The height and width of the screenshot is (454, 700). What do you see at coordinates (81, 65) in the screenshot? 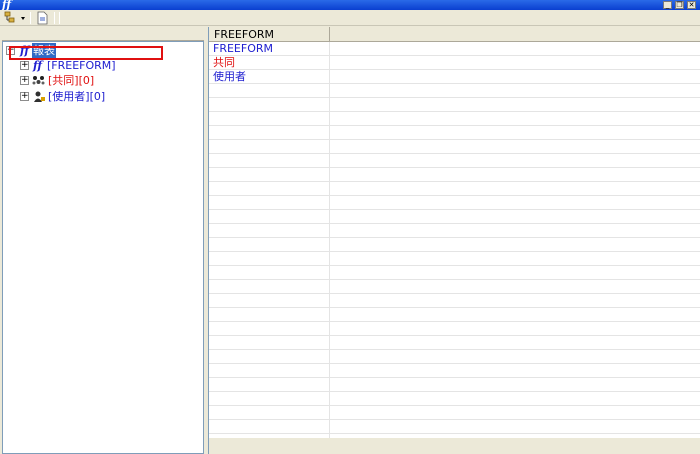
I see `tree-node-label: [FREEFORM]` at bounding box center [81, 65].